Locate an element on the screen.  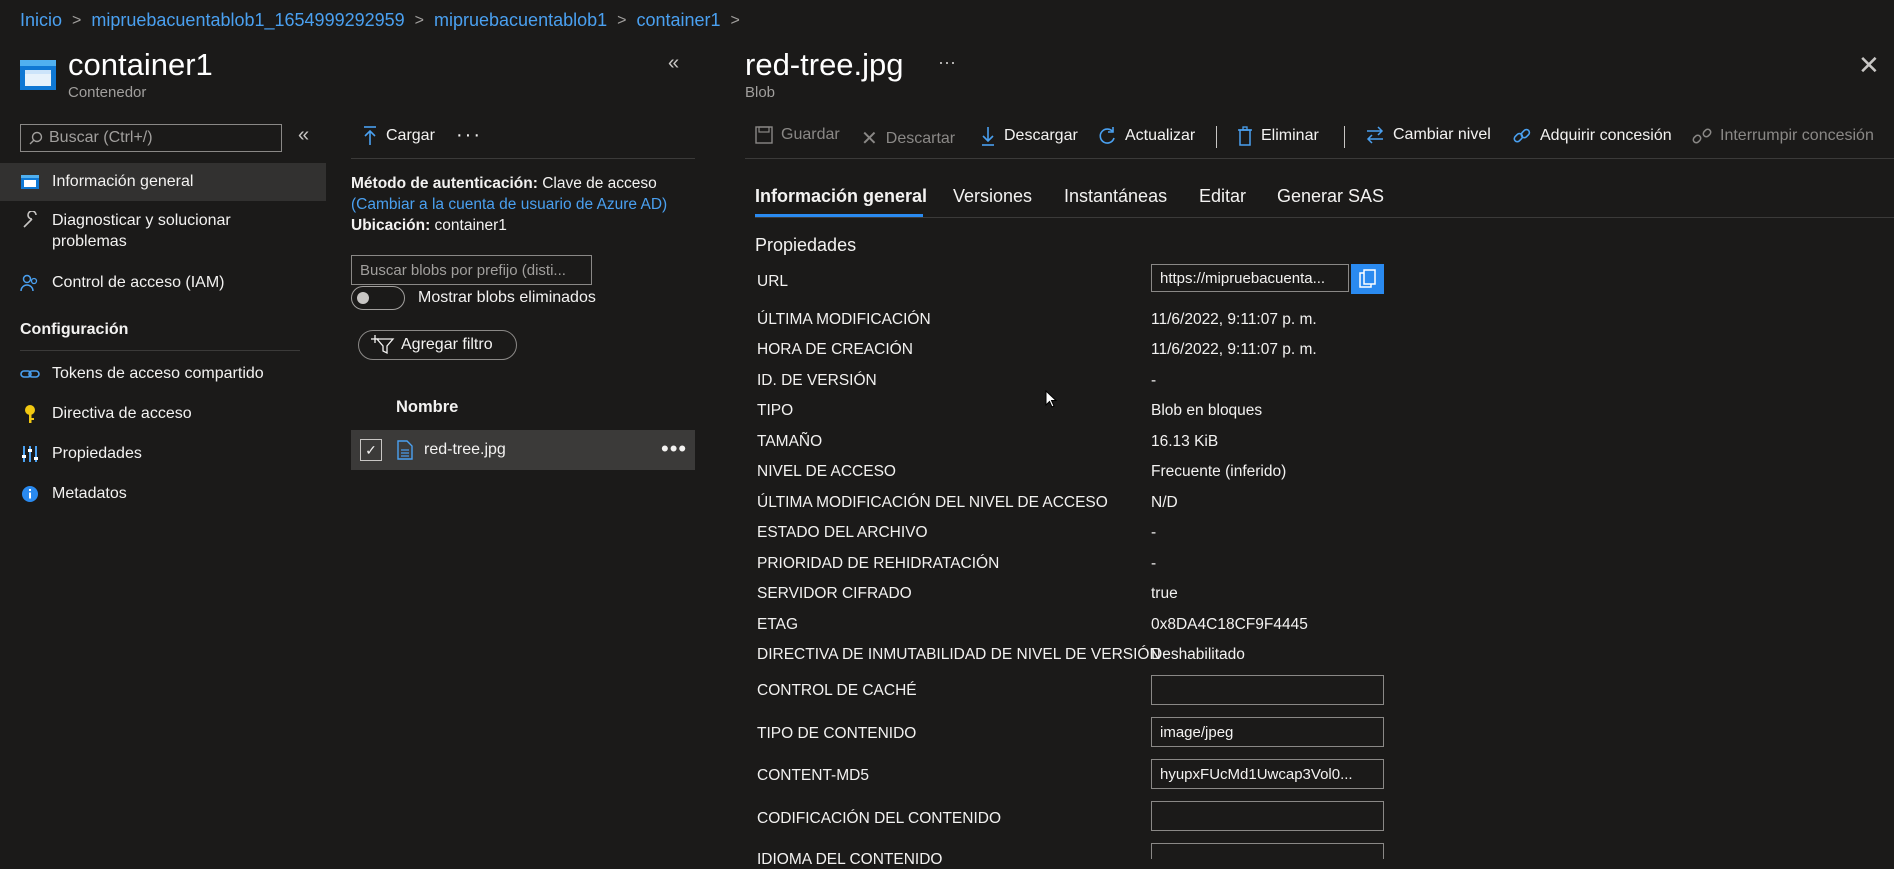
download-button: Descargar is located at coordinates (1029, 136).